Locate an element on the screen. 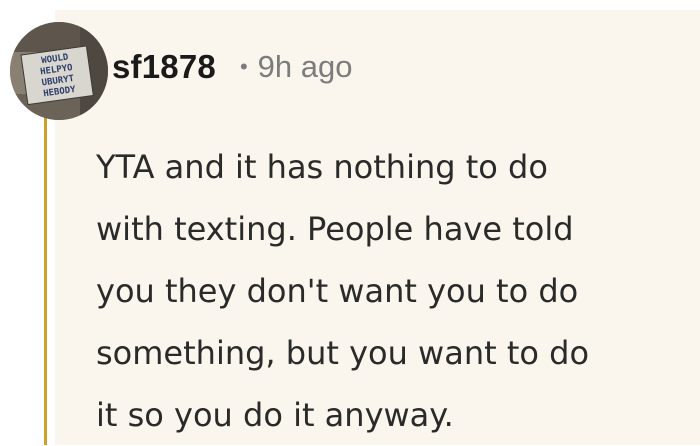 The height and width of the screenshot is (446, 700). username-link: sf1878 is located at coordinates (164, 67).